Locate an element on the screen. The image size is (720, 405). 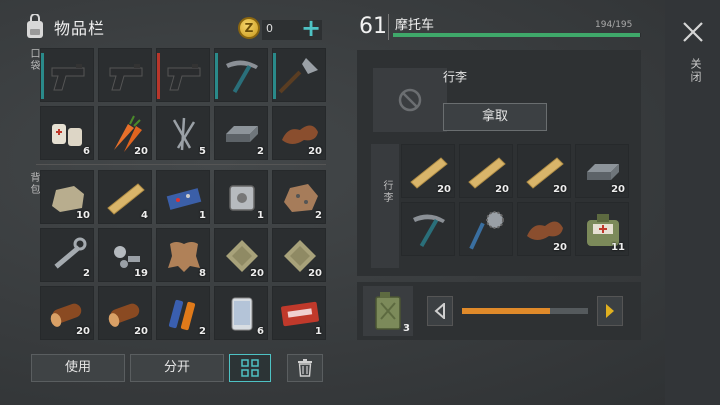
fuel-slider-fill is located at coordinates (506, 311).